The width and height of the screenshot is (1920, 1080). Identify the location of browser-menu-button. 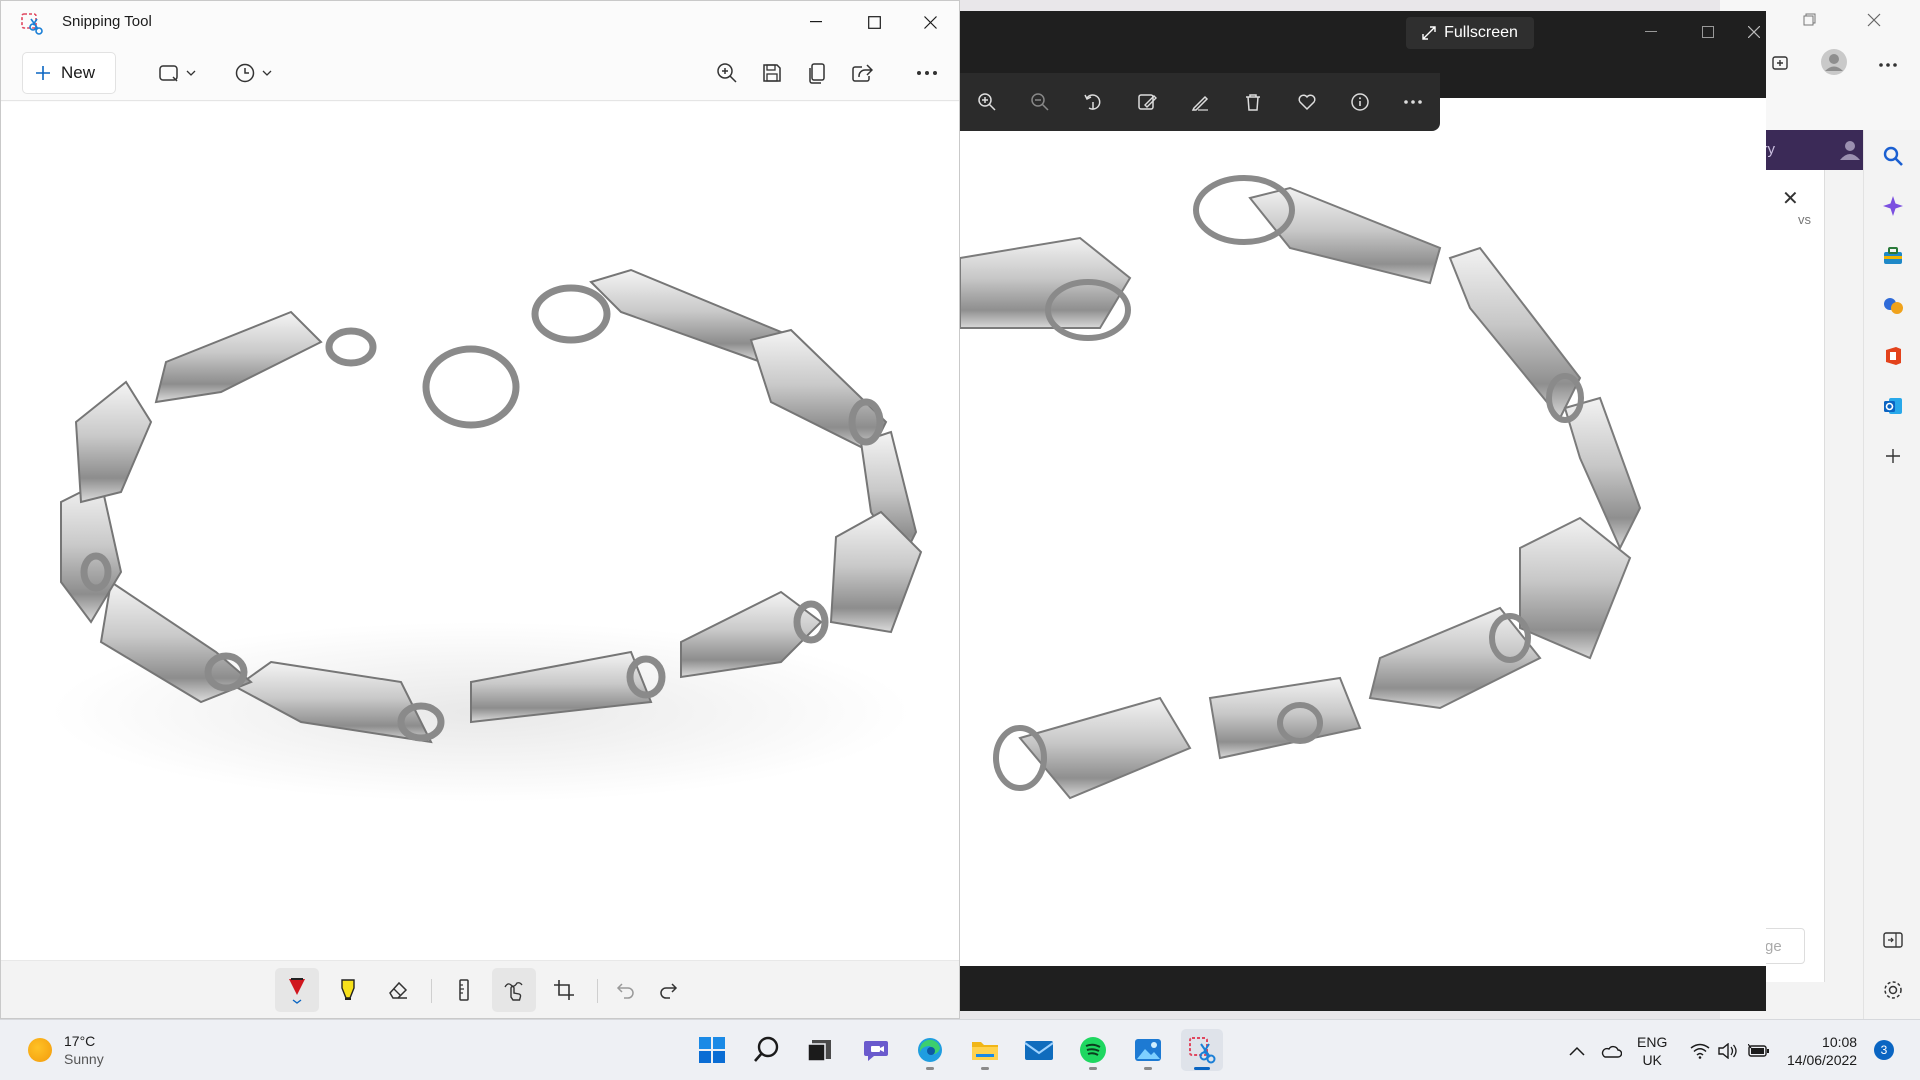
(1888, 64).